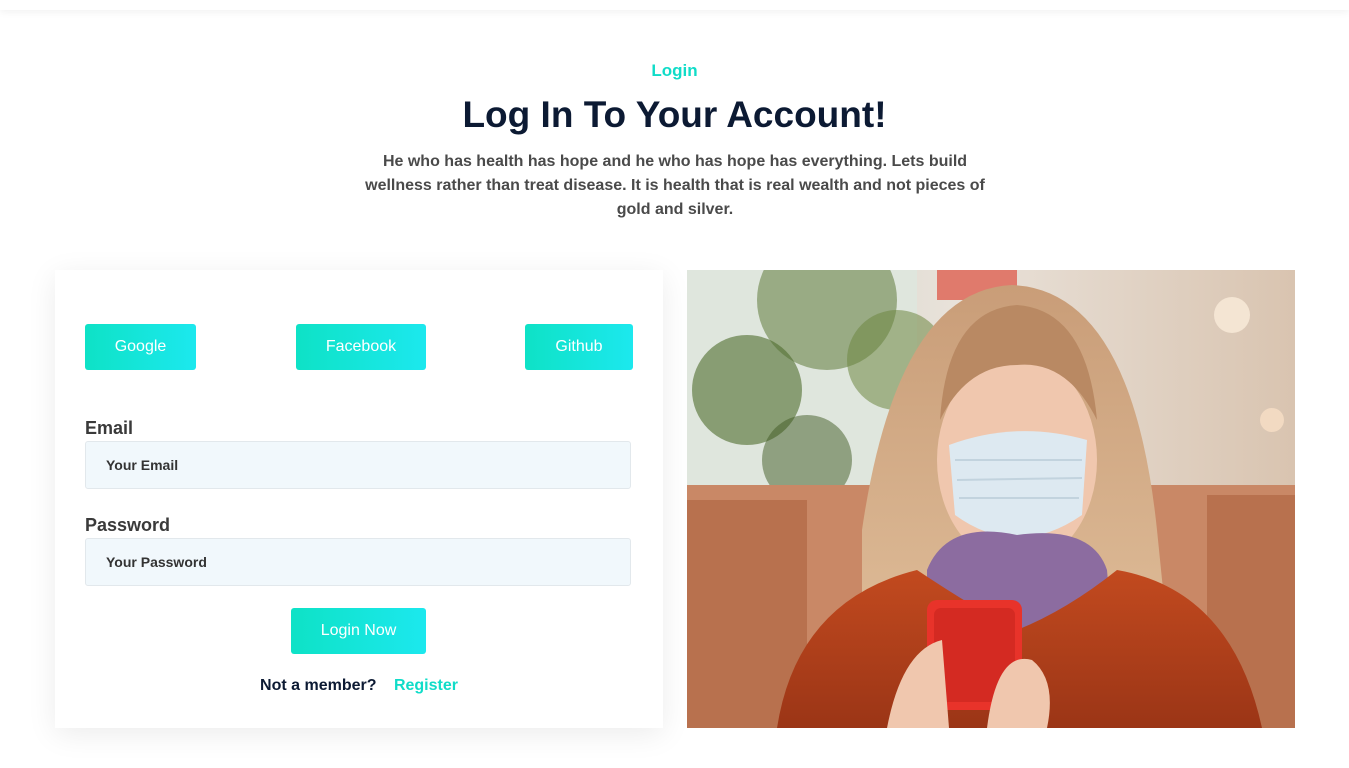 The image size is (1349, 768). I want to click on not-member-text: Not a member?, so click(318, 685).